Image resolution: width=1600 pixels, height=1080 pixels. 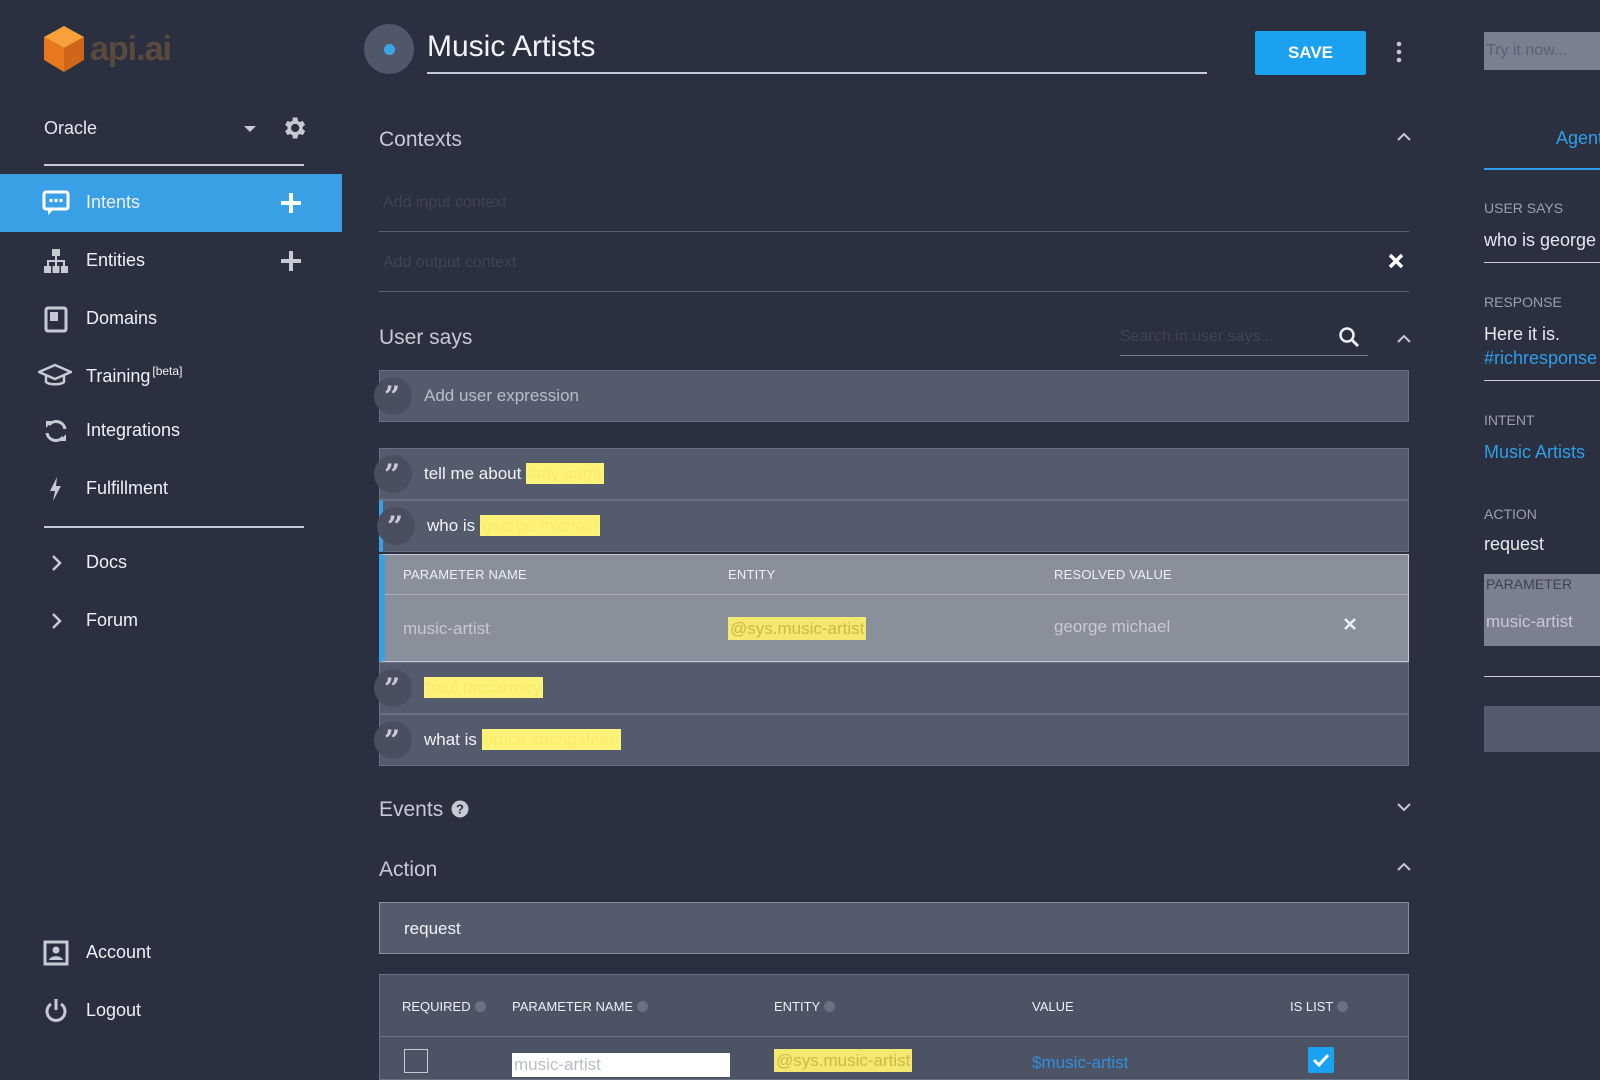 I want to click on sidebar-item-domains: Domains, so click(x=171, y=319).